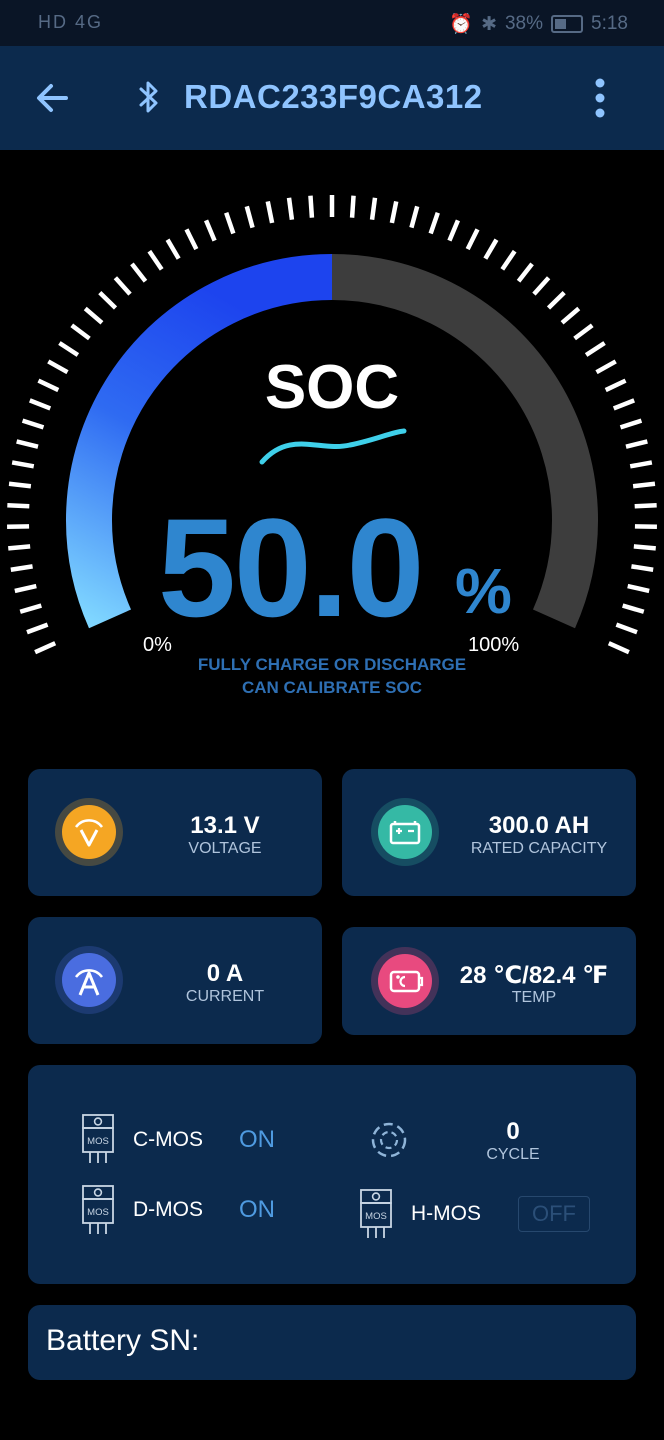 The image size is (664, 1440). Describe the element at coordinates (600, 98) in the screenshot. I see `more-vert-icon` at that location.